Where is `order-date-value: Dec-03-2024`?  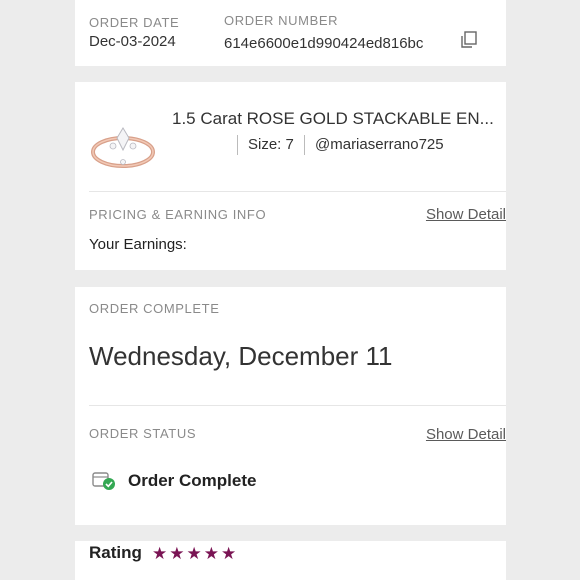 order-date-value: Dec-03-2024 is located at coordinates (132, 41).